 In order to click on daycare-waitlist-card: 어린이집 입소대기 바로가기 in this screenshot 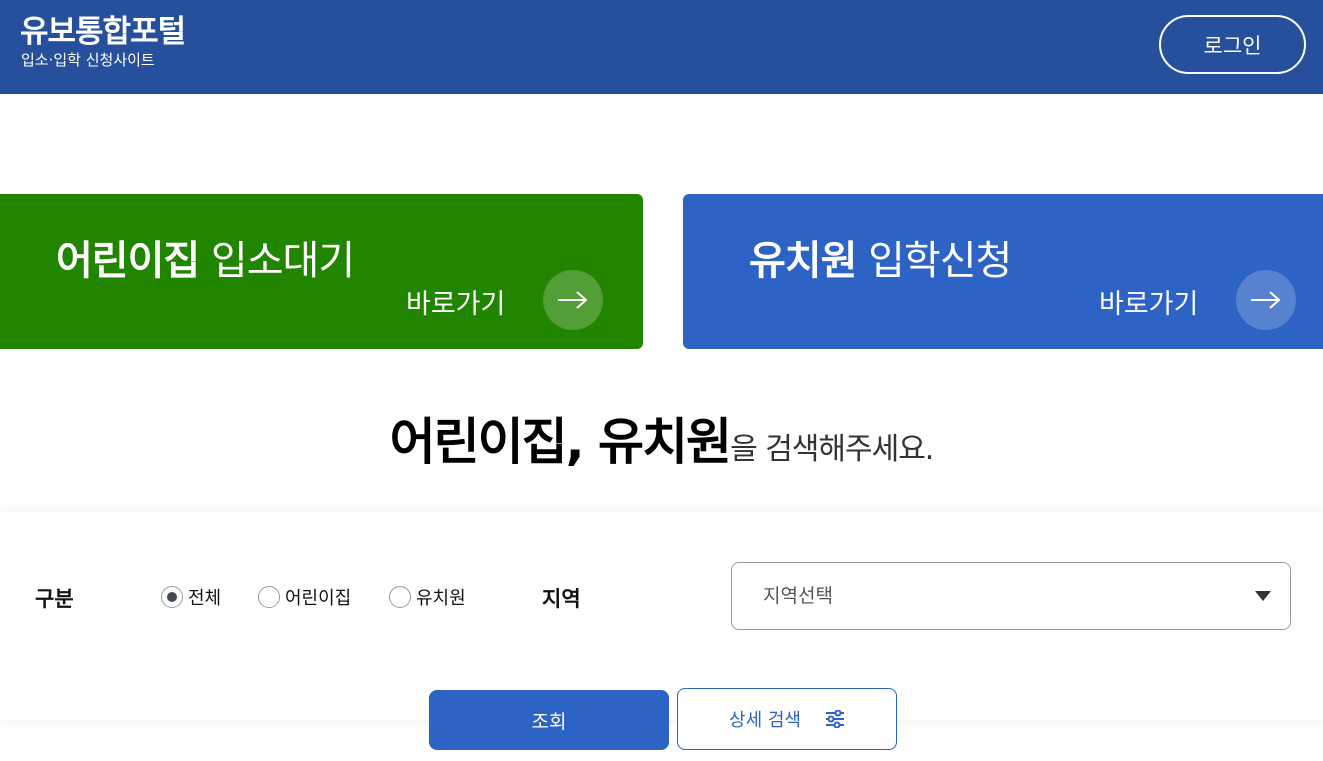, I will do `click(321, 271)`.